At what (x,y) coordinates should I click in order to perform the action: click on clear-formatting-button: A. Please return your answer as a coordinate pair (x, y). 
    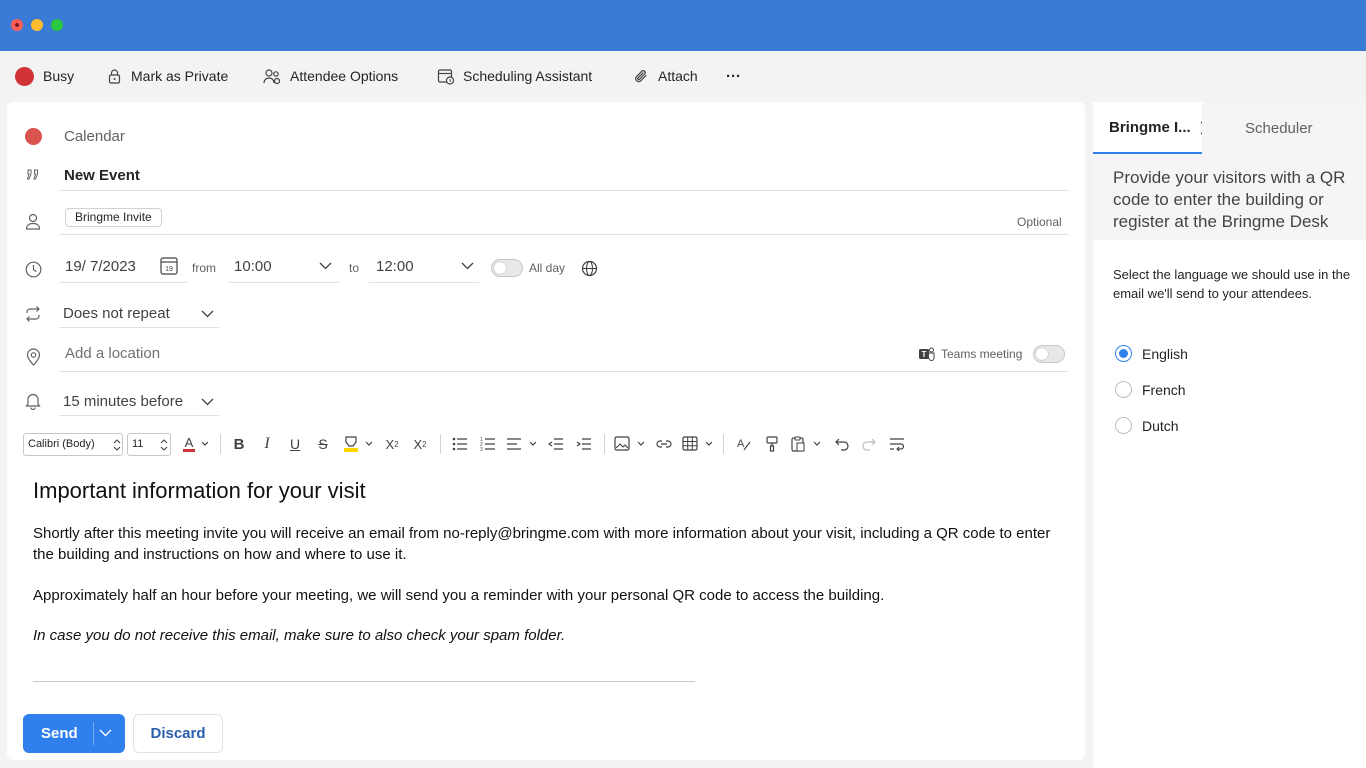
    Looking at the image, I should click on (744, 444).